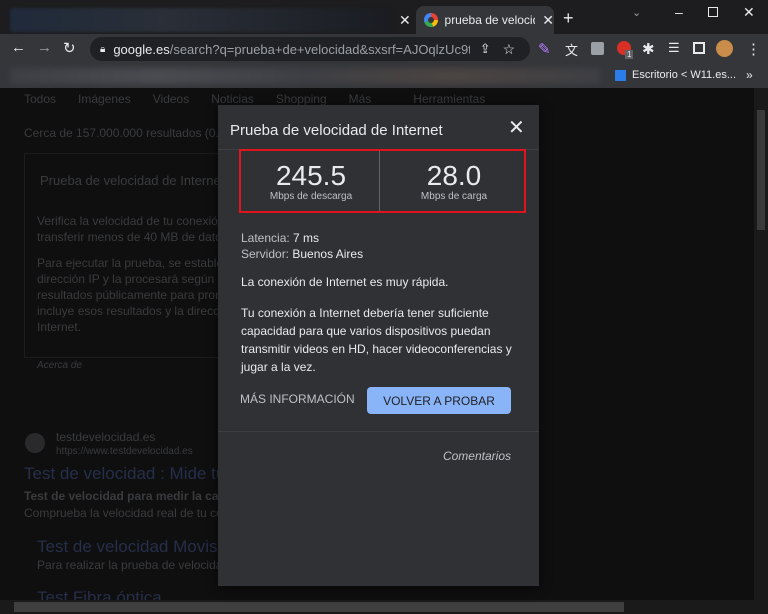 This screenshot has height=614, width=768. I want to click on side-panel-icon, so click(699, 48).